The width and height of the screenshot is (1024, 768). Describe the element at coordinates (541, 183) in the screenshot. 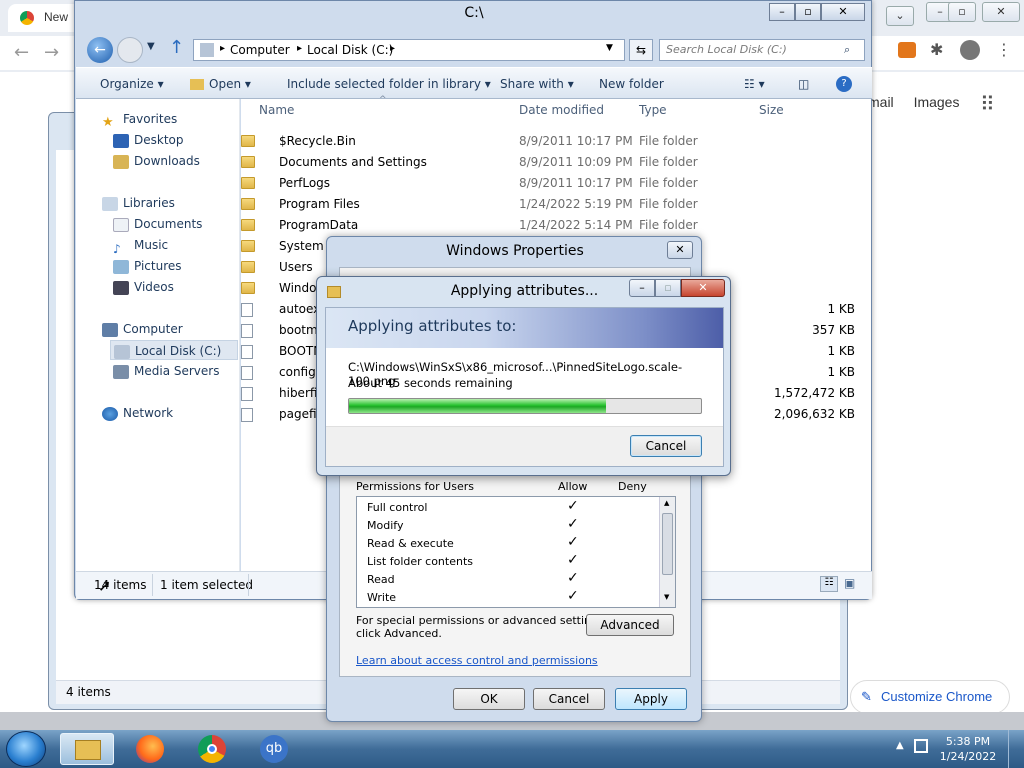

I see `table-row: PerfLogs 8/9/2011 10:17 PM File folder` at that location.